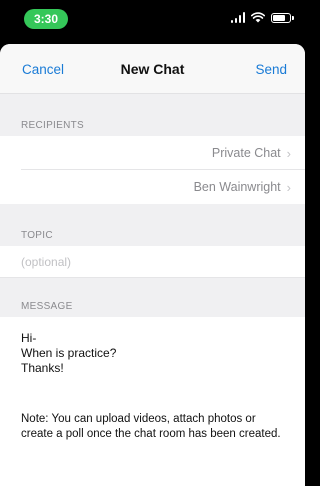 The height and width of the screenshot is (486, 320). Describe the element at coordinates (152, 187) in the screenshot. I see `recipient-row-person: Ben Wainwright ›` at that location.